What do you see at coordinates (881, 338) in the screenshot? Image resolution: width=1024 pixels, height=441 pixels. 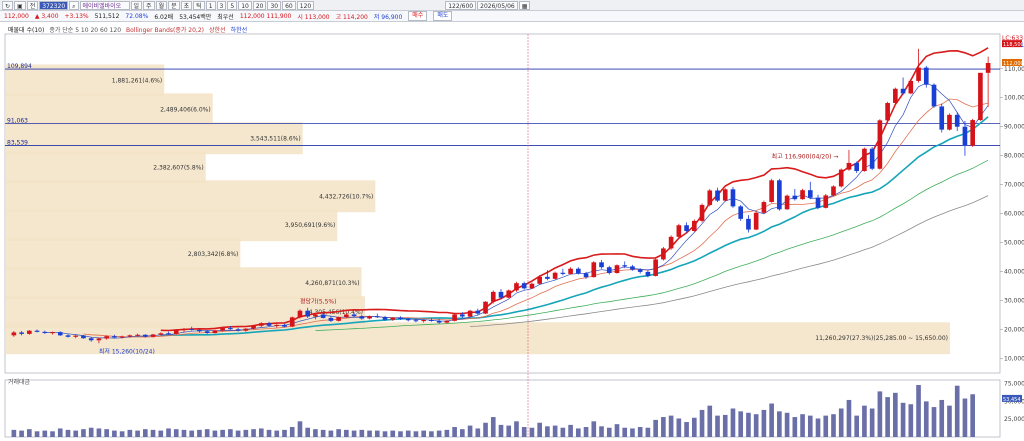 I see `volume-profile-label: 11,260,297(27.3%)(25,285.00 ~ 15,650.00)` at bounding box center [881, 338].